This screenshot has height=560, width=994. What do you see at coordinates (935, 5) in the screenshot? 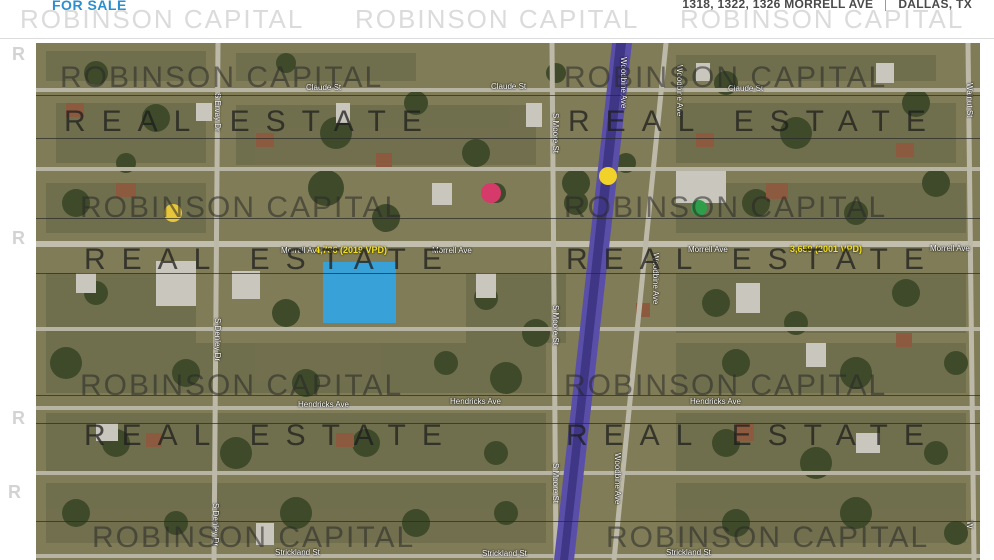
I see `property-city: DALLAS, TX` at bounding box center [935, 5].